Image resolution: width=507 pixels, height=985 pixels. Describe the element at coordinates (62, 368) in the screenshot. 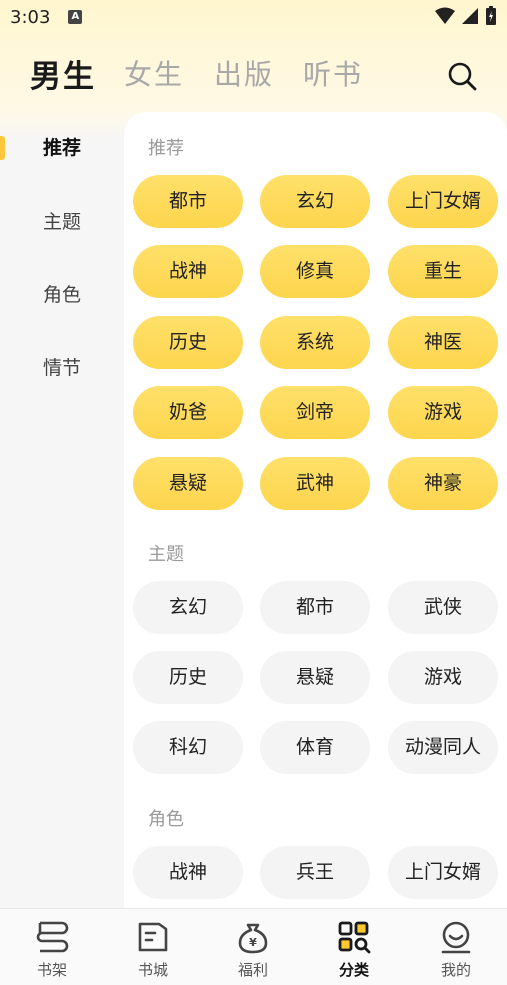

I see `side-item-plot: 情节` at that location.